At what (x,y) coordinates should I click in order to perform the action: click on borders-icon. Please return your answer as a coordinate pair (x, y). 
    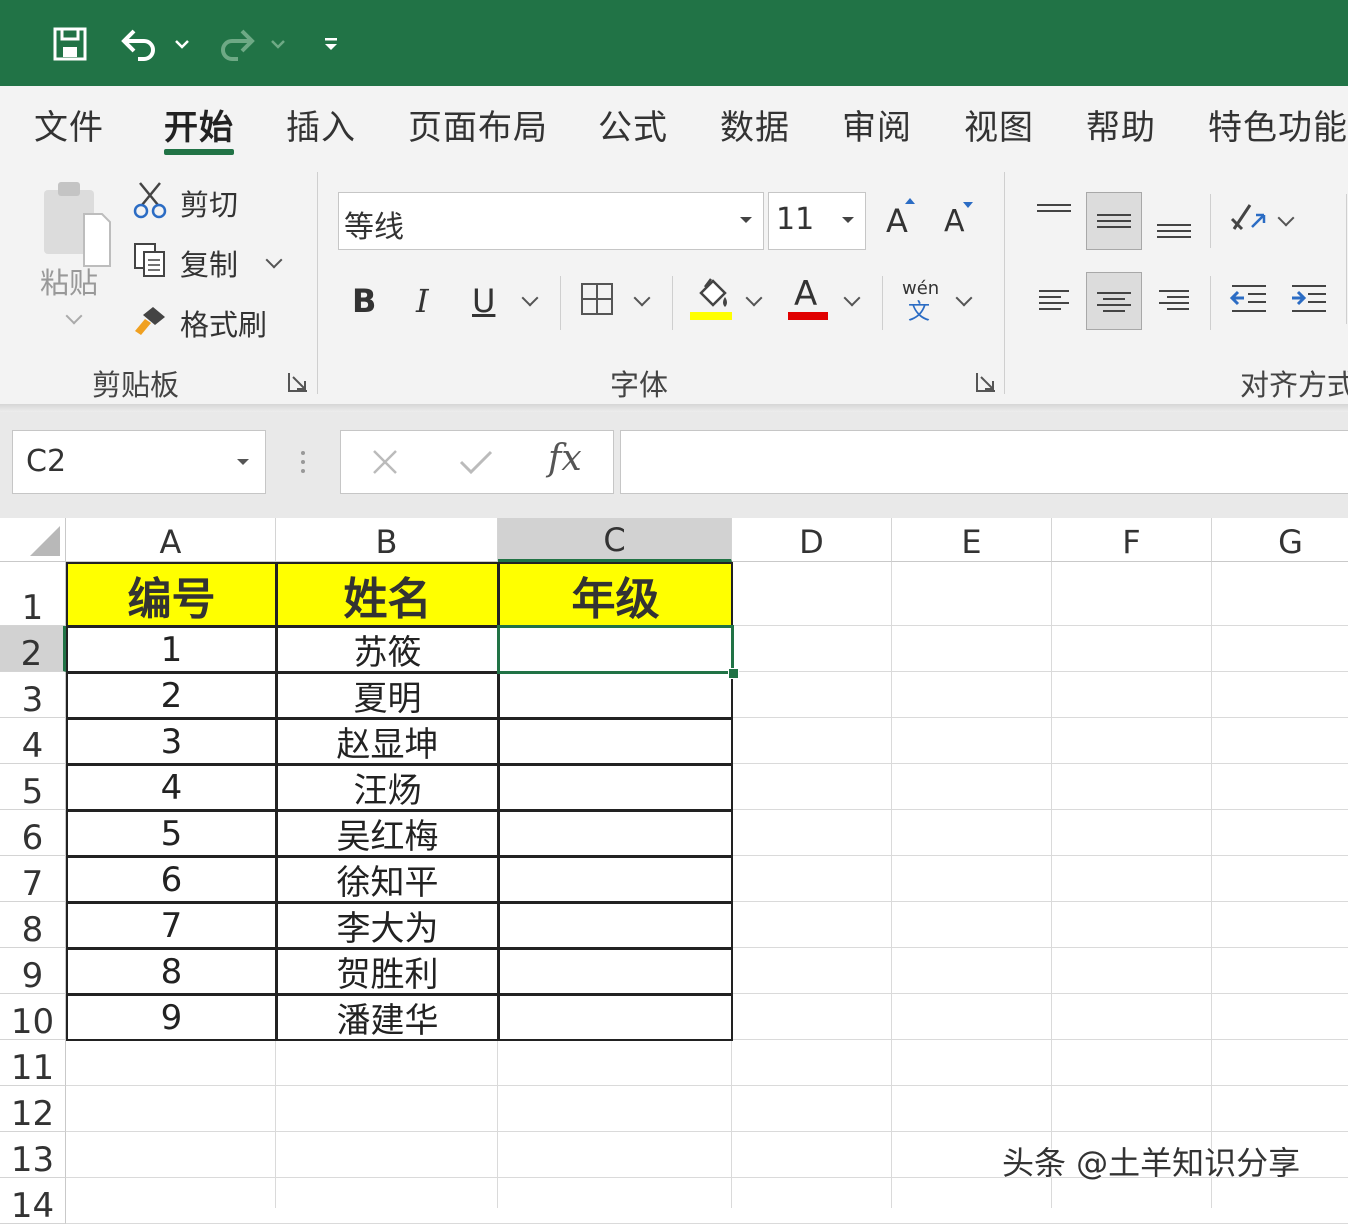
    Looking at the image, I should click on (597, 299).